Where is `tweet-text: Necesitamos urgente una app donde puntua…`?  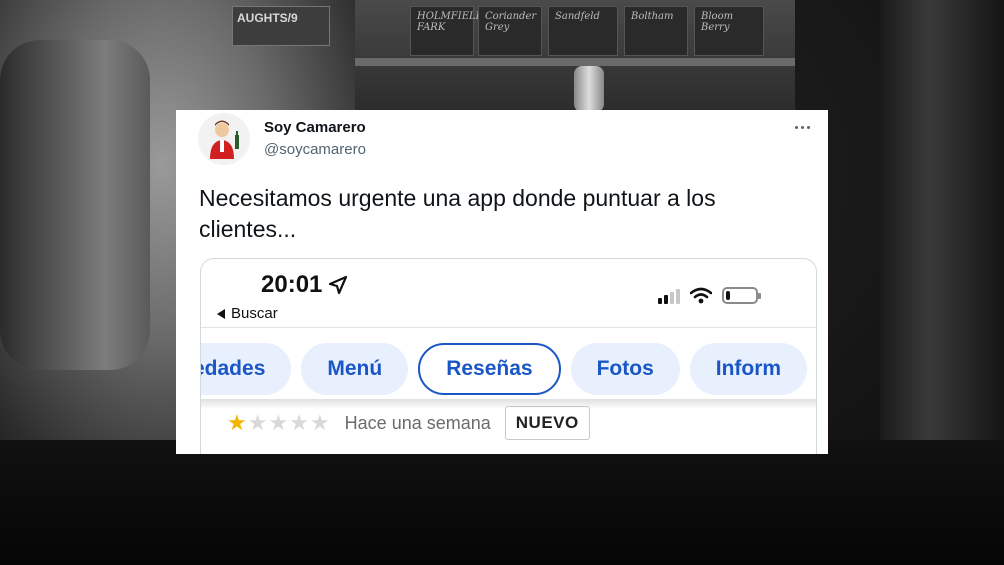
tweet-text: Necesitamos urgente una app donde puntua… is located at coordinates (457, 213).